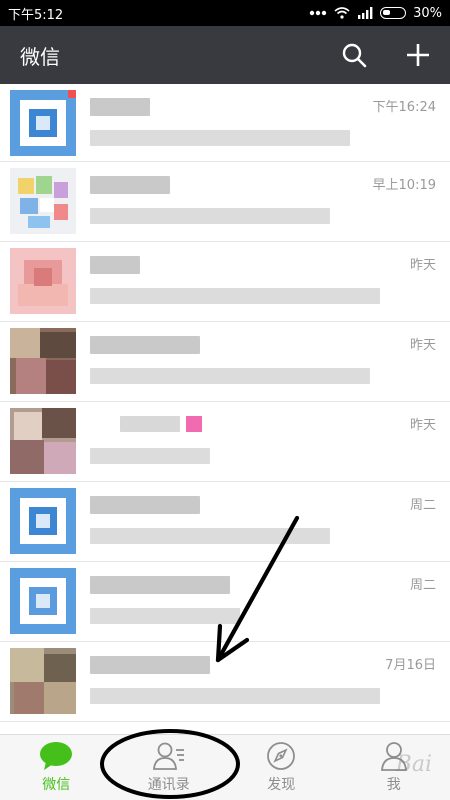  Describe the element at coordinates (281, 785) in the screenshot. I see `tab-label: 发现` at that location.